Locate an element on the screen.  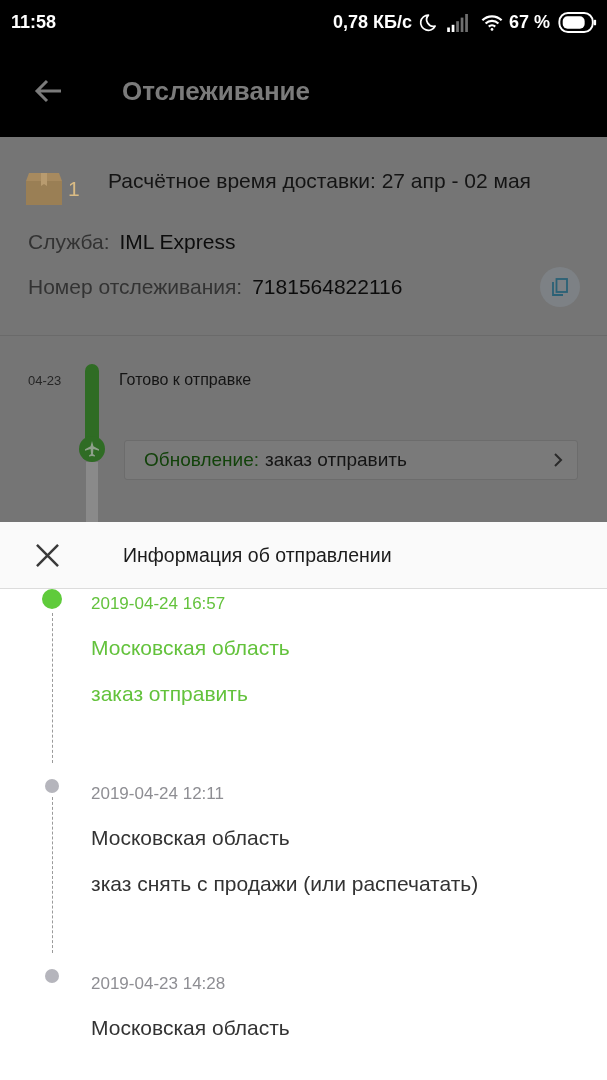
back-button is located at coordinates (48, 91).